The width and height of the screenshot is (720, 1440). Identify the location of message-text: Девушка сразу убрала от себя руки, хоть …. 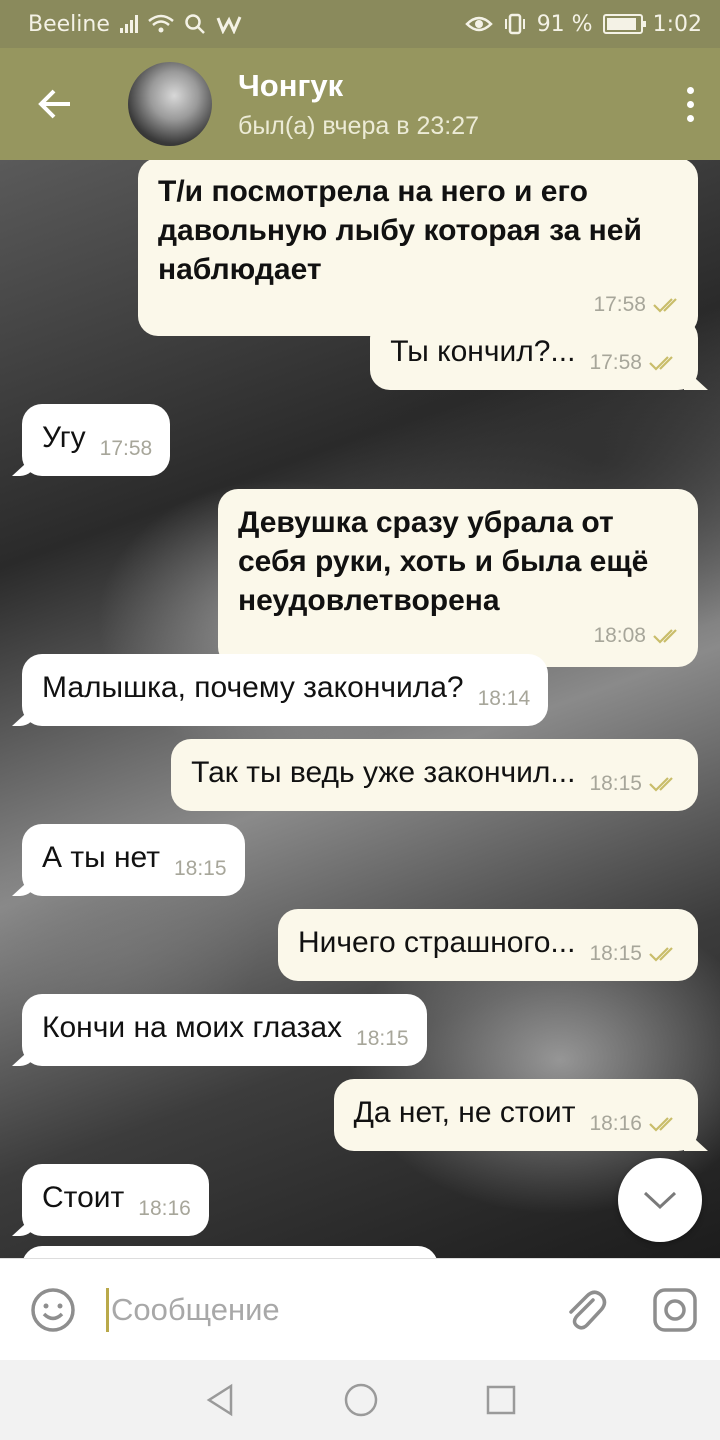
(443, 561).